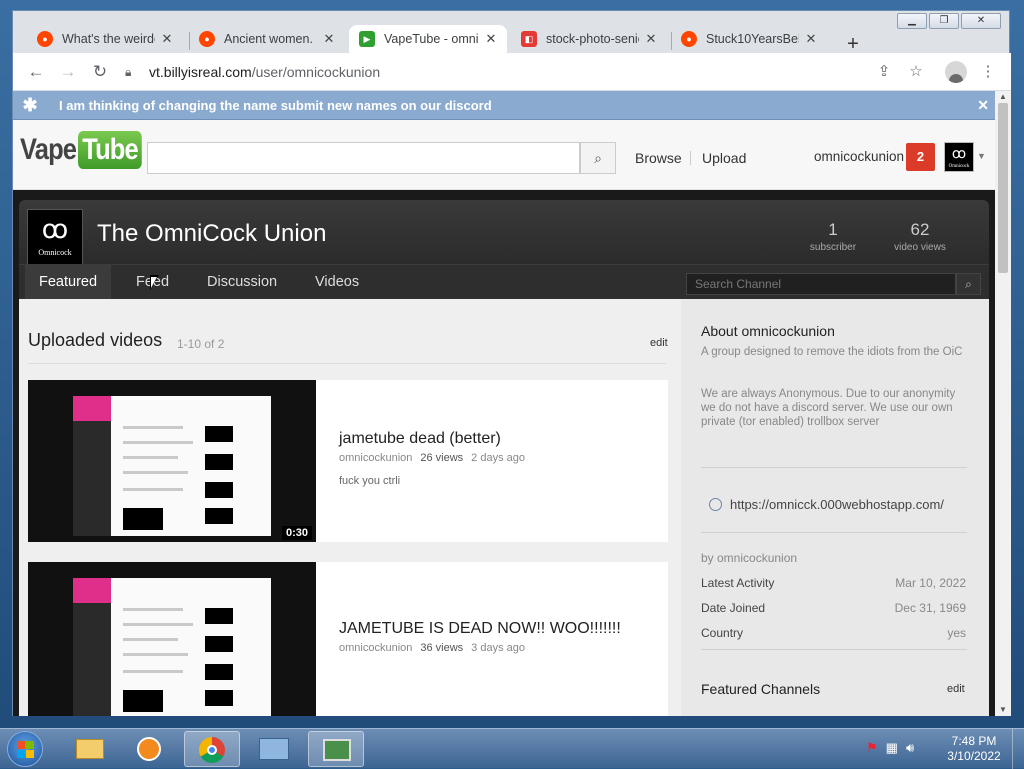 Image resolution: width=1024 pixels, height=769 pixels. What do you see at coordinates (833, 236) in the screenshot?
I see `subscriber-stat: 1 subscriber` at bounding box center [833, 236].